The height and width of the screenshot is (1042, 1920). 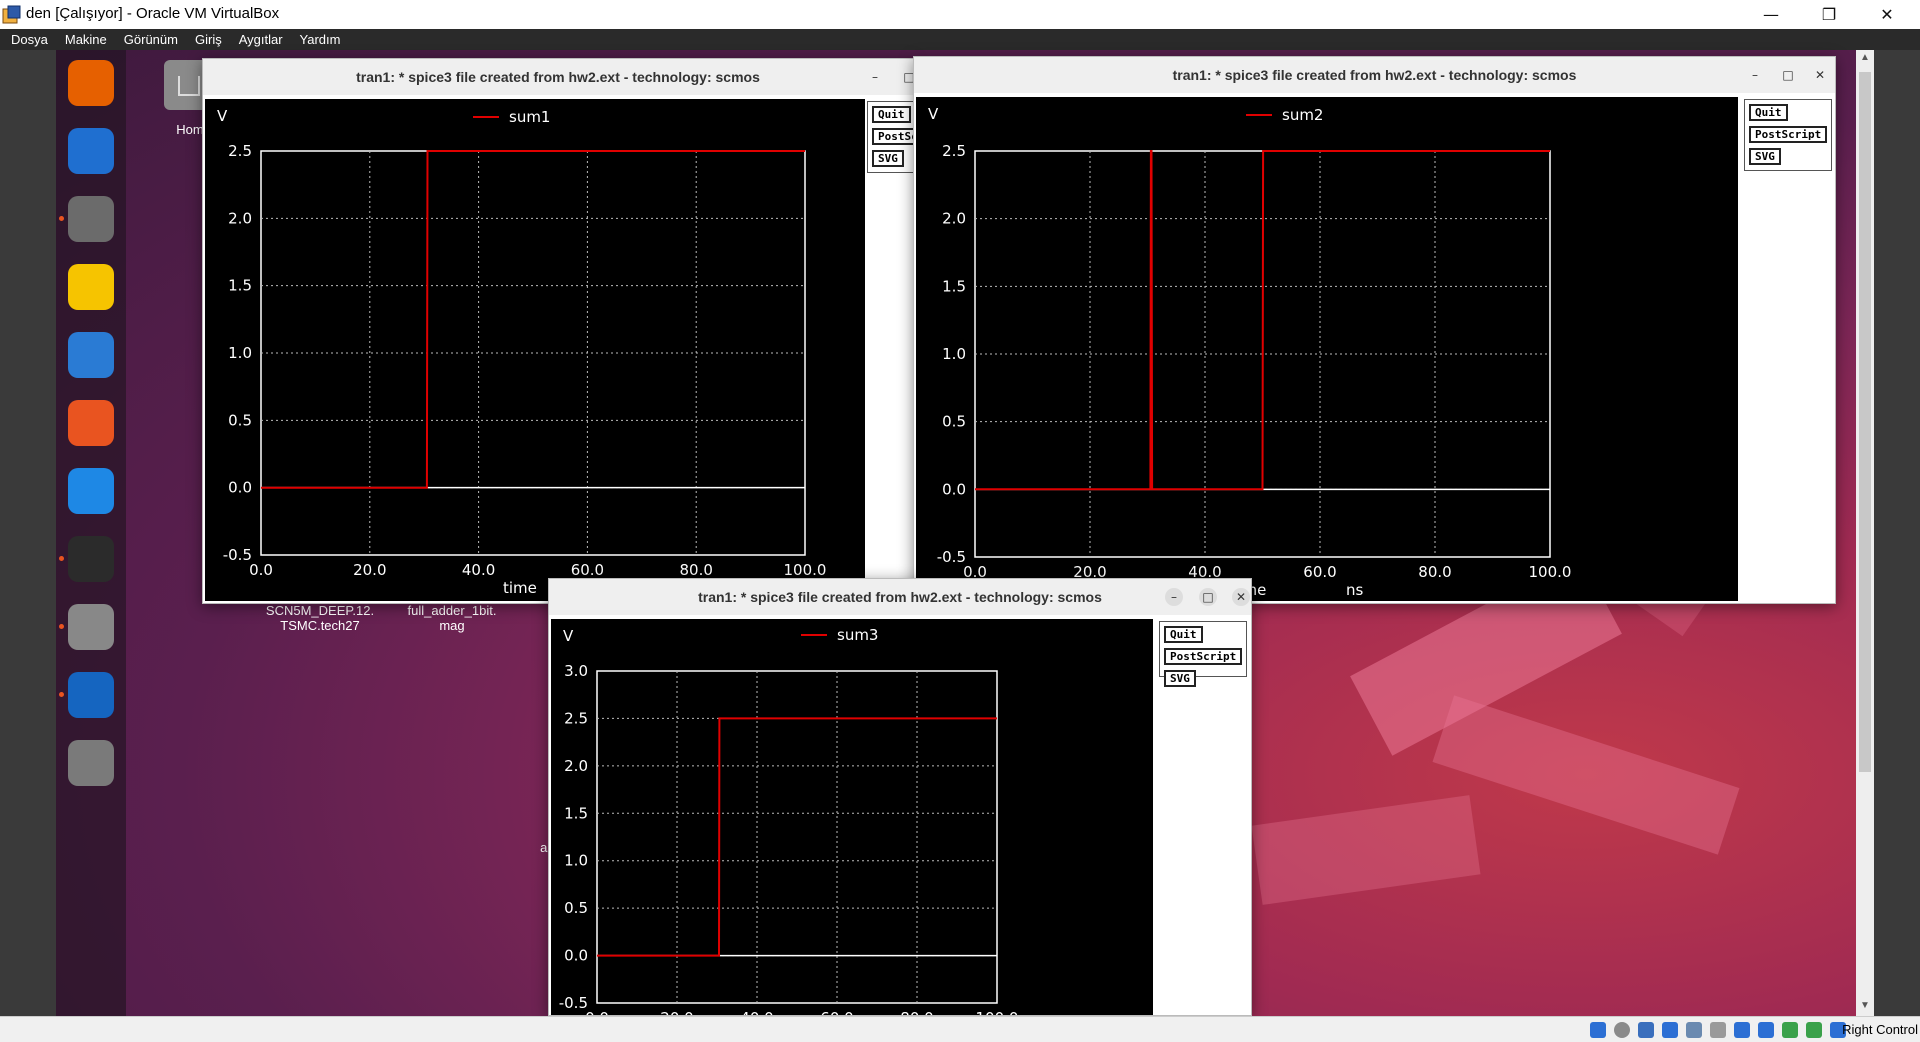 What do you see at coordinates (1670, 1030) in the screenshot?
I see `network-icon` at bounding box center [1670, 1030].